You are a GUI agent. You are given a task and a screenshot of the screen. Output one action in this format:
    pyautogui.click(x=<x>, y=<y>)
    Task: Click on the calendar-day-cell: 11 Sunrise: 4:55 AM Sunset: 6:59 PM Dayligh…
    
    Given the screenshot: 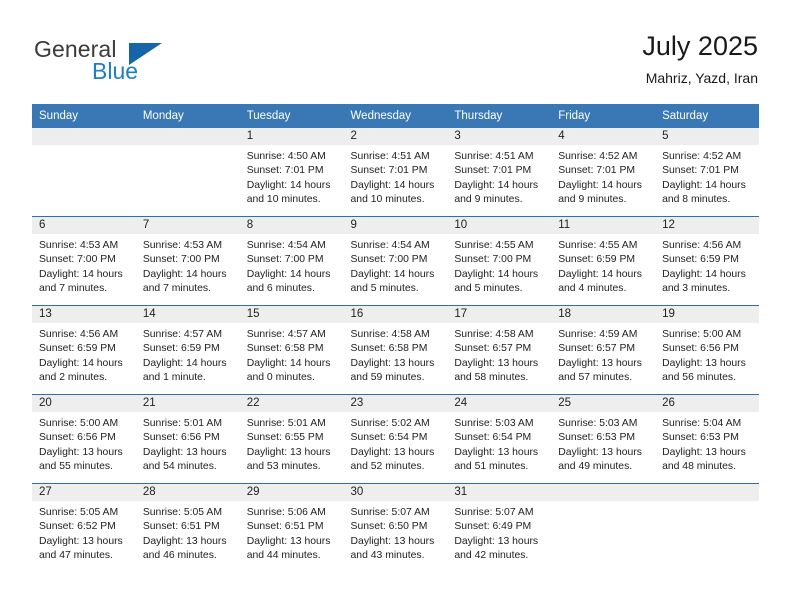 What is the action you would take?
    pyautogui.click(x=603, y=261)
    